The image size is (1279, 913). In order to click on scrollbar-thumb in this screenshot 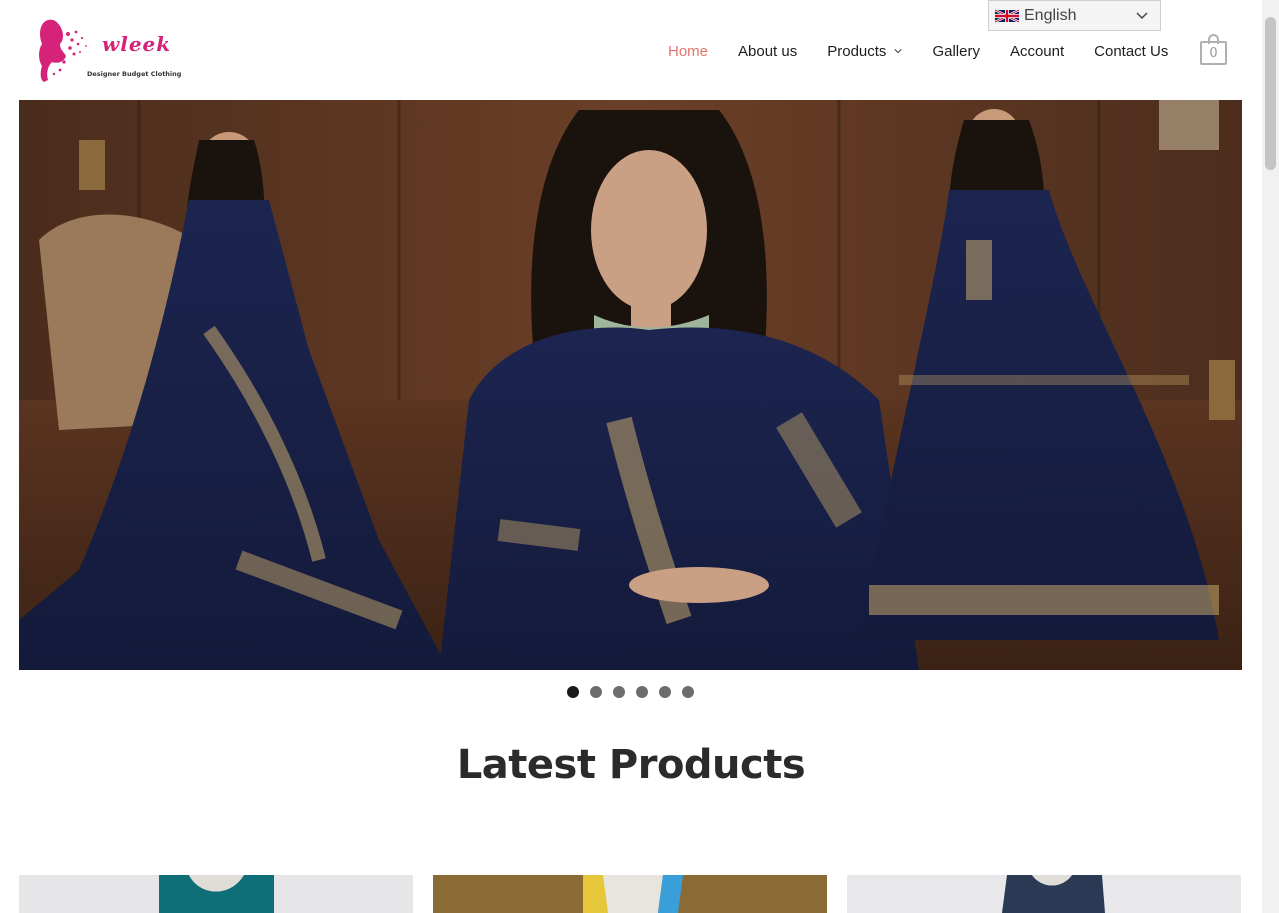, I will do `click(1270, 93)`.